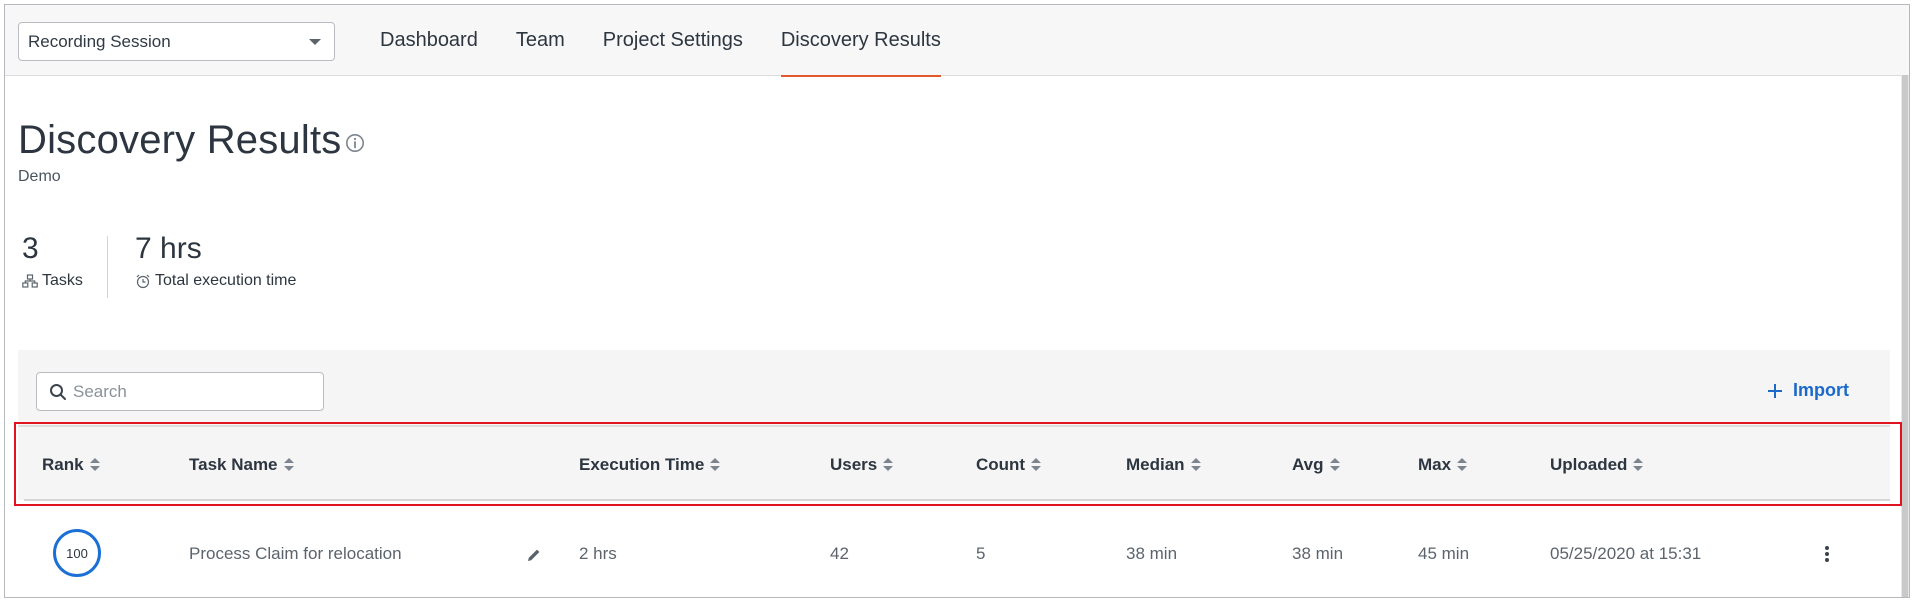 The height and width of the screenshot is (607, 1918). What do you see at coordinates (143, 281) in the screenshot?
I see `alarm-clock-icon` at bounding box center [143, 281].